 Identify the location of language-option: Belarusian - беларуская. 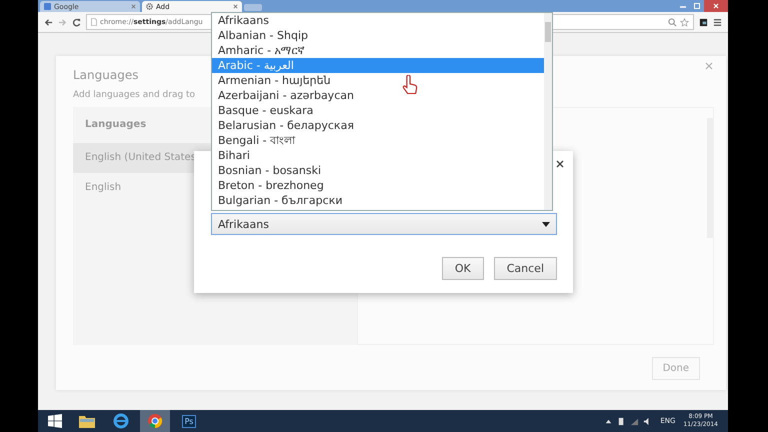
(378, 125).